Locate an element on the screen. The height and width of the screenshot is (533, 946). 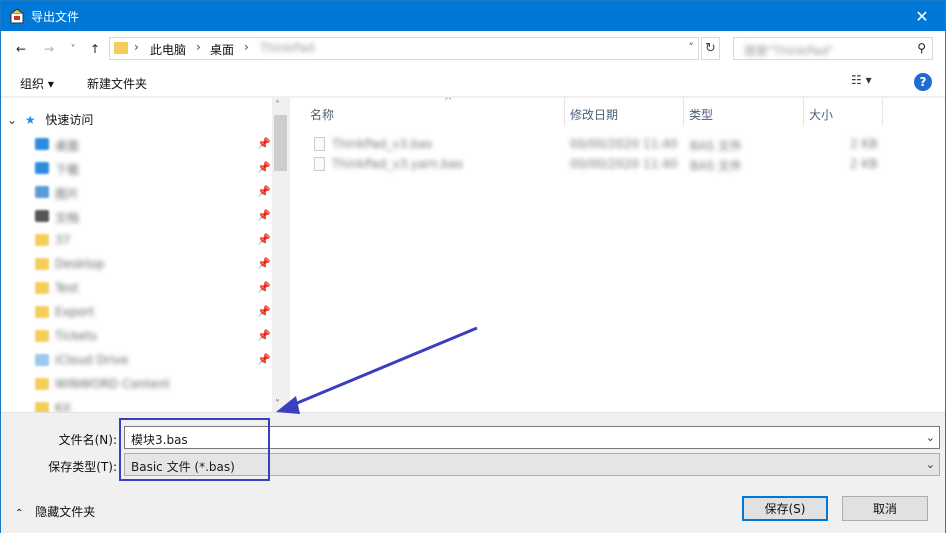
breadcrumb-desktop: 桌面 is located at coordinates (222, 49).